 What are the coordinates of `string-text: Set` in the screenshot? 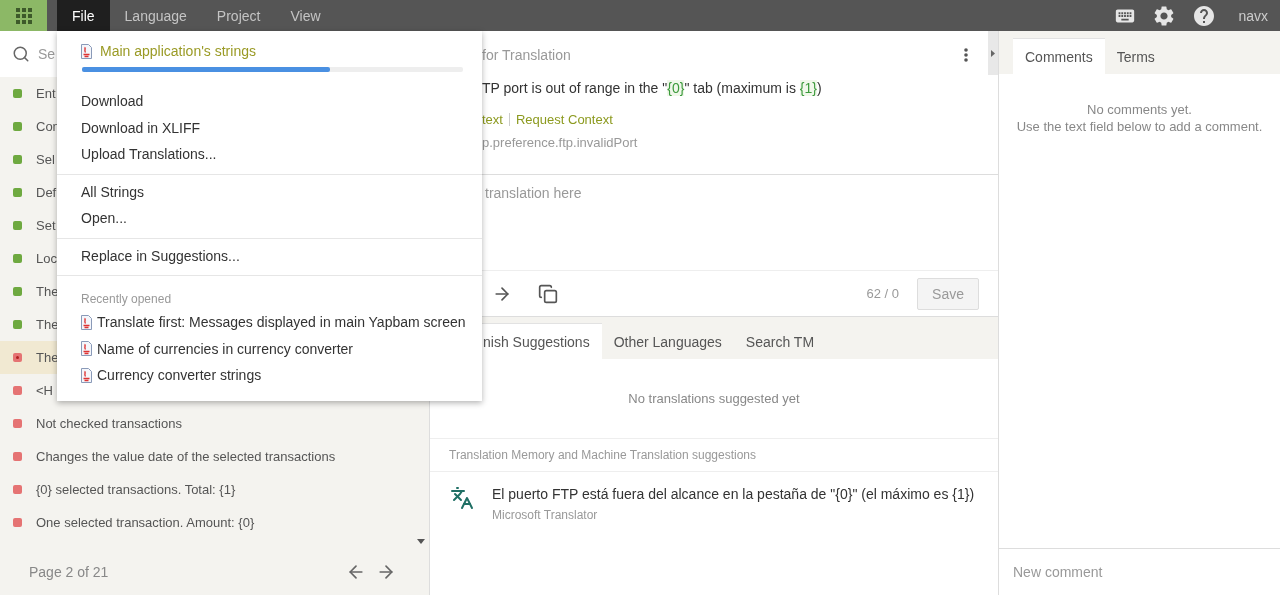 It's located at (46, 225).